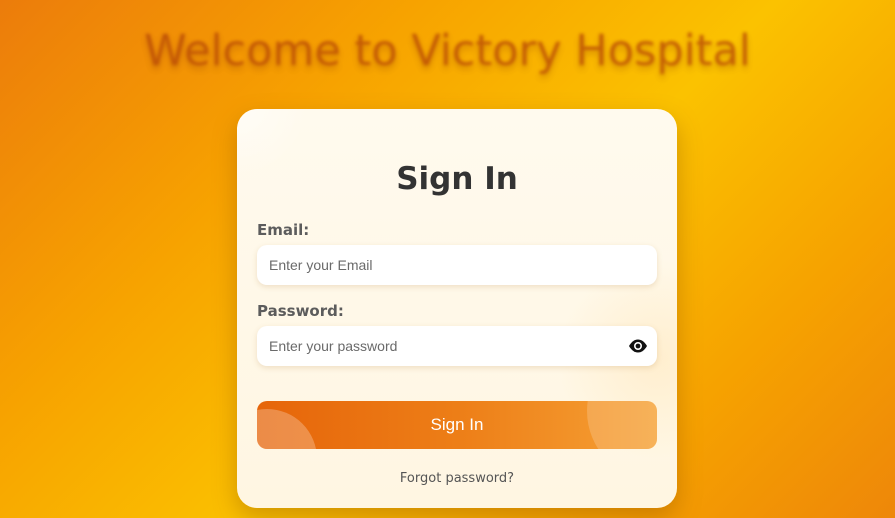 Image resolution: width=895 pixels, height=518 pixels. Describe the element at coordinates (457, 479) in the screenshot. I see `forgot-password-link: Forgot password?` at that location.